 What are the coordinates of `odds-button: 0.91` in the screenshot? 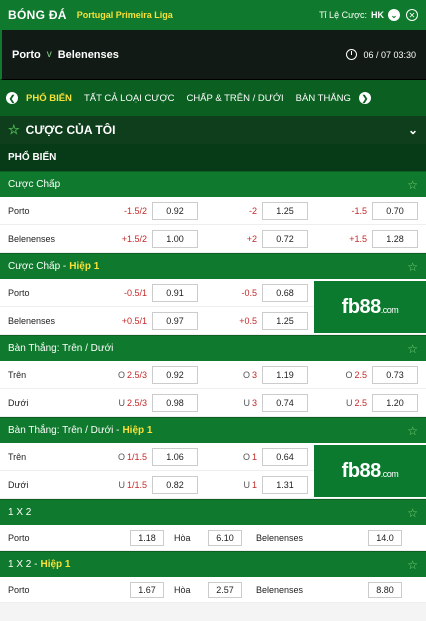 It's located at (175, 292).